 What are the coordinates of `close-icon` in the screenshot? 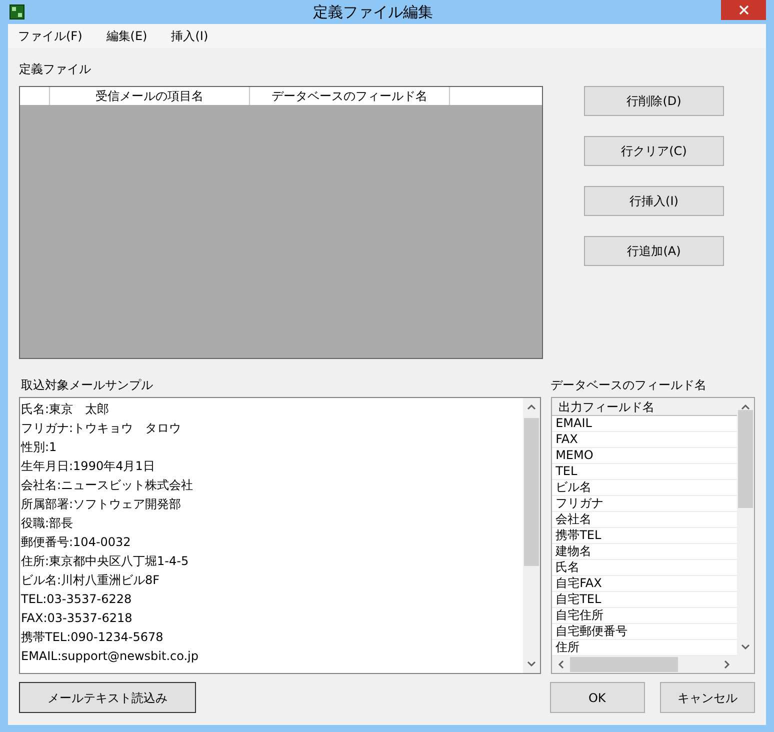 It's located at (743, 10).